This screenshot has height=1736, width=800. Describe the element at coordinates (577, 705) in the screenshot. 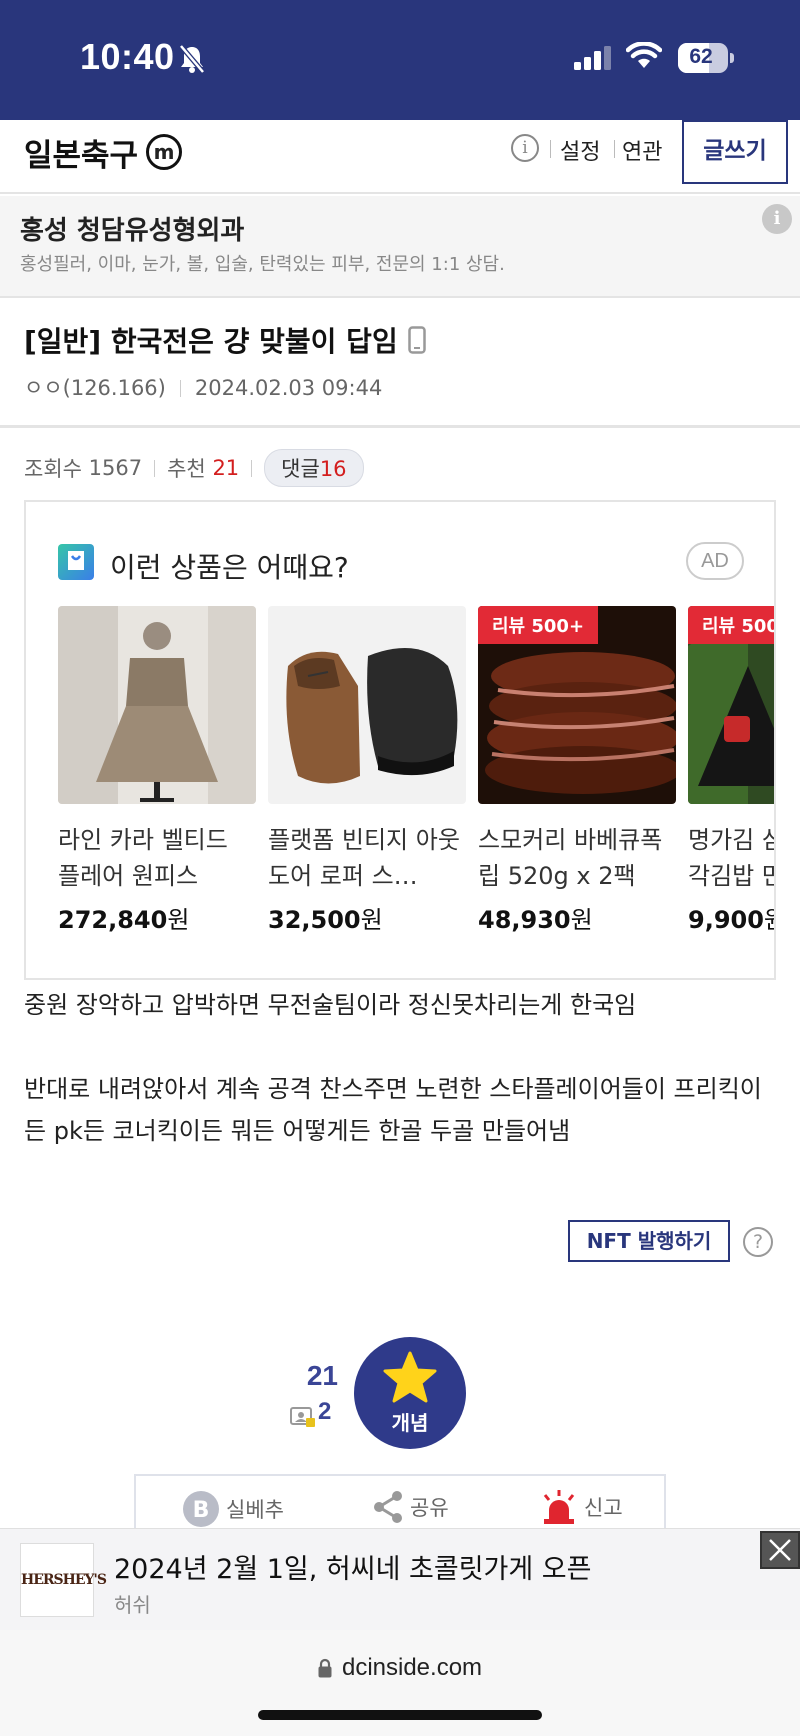

I see `product-image-ribs: 리뷰 500+` at that location.